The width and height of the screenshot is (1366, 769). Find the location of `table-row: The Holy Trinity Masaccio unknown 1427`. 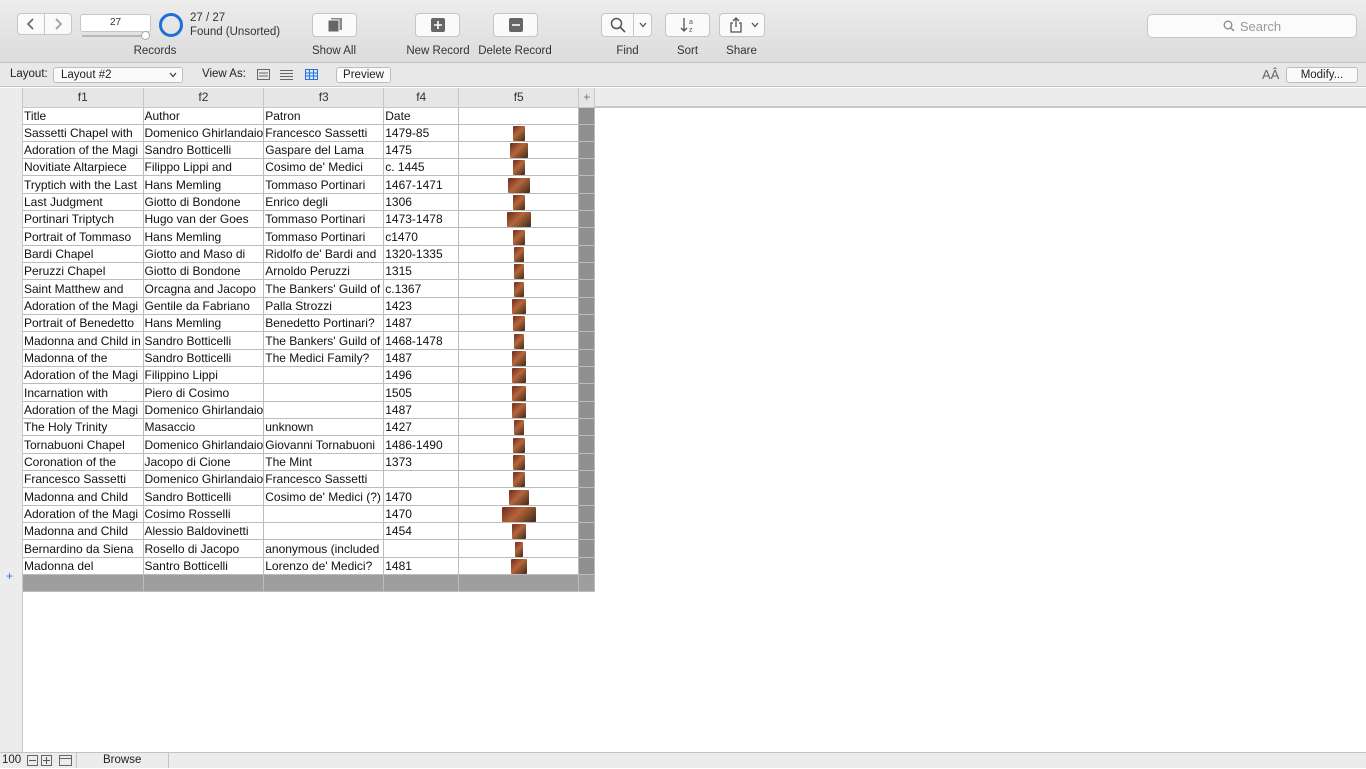

table-row: The Holy Trinity Masaccio unknown 1427 is located at coordinates (309, 427).